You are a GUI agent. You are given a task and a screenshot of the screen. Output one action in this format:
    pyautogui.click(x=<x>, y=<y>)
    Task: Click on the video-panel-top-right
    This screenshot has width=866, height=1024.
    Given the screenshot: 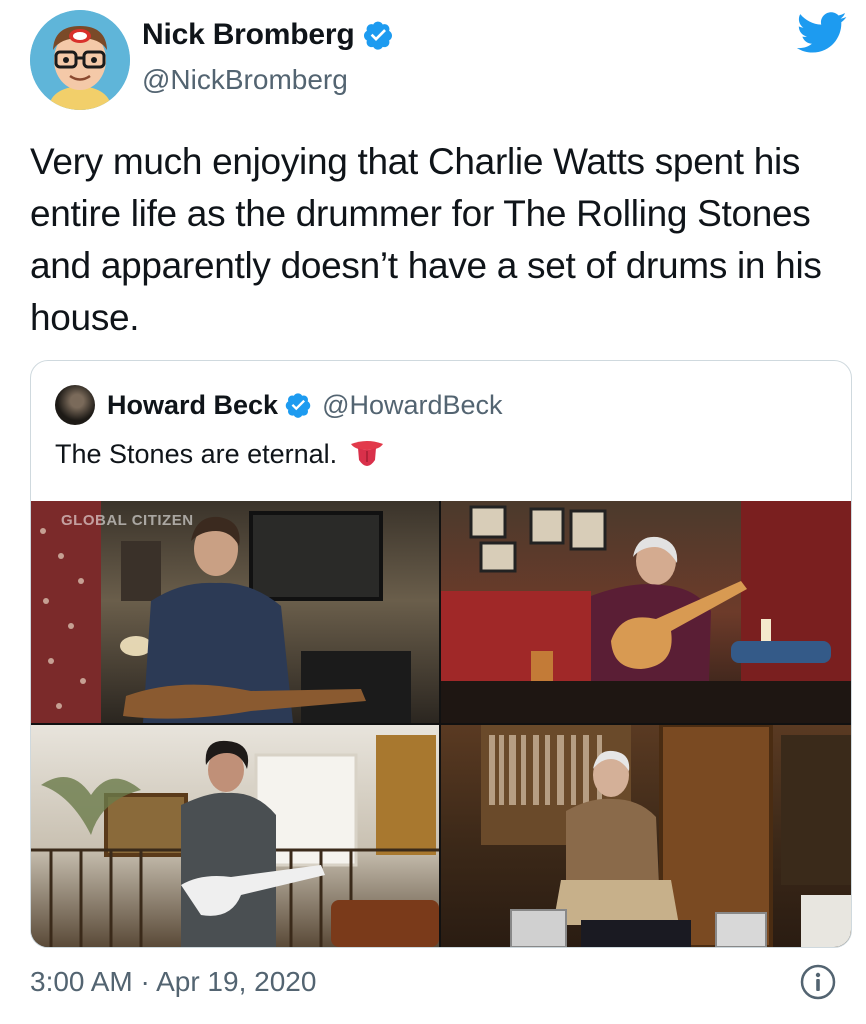 What is the action you would take?
    pyautogui.click(x=646, y=612)
    